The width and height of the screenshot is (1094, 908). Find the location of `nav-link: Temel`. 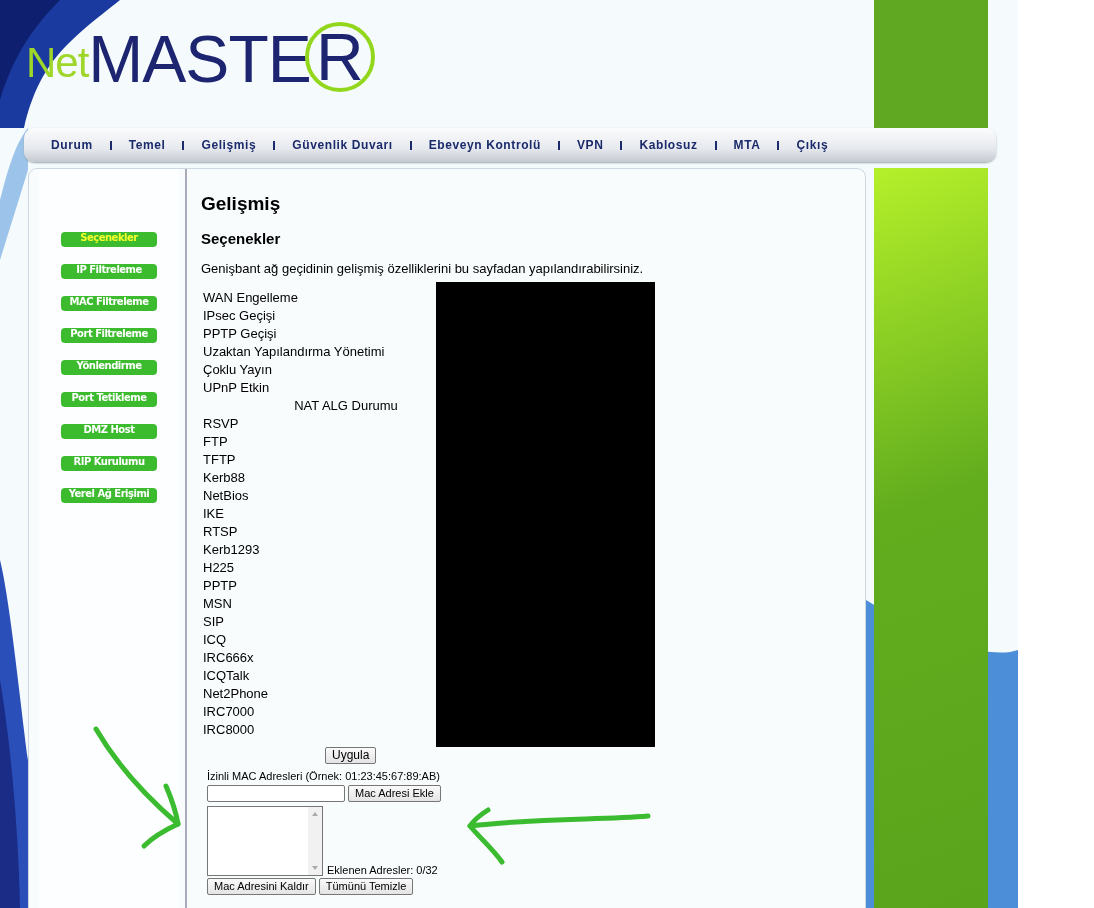

nav-link: Temel is located at coordinates (147, 145).